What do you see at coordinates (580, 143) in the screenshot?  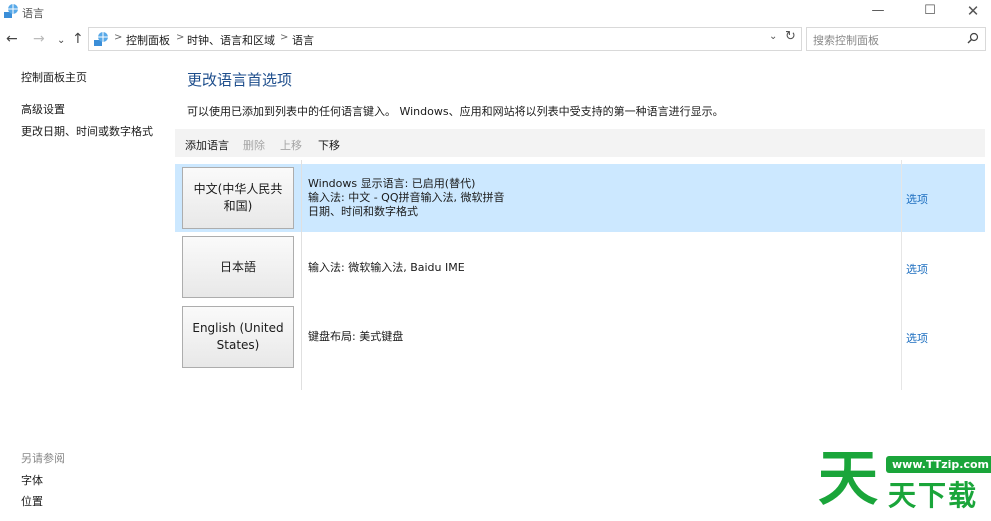 I see `language-toolbar: 添加语言 删除 上移 下移` at bounding box center [580, 143].